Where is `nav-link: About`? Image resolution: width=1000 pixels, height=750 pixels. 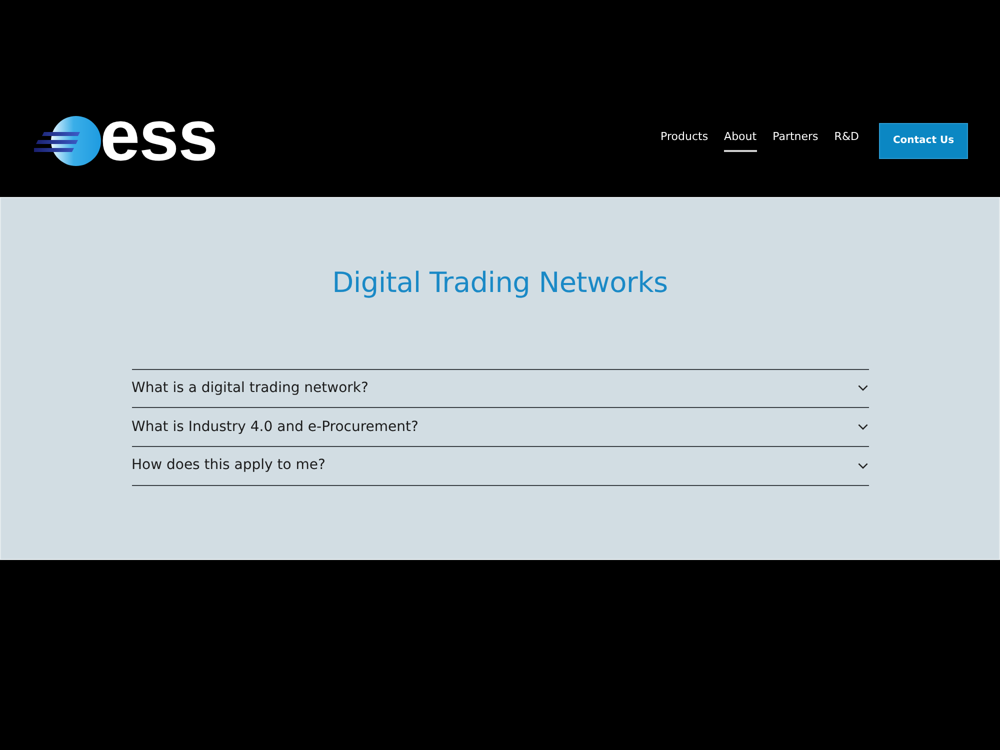 nav-link: About is located at coordinates (740, 139).